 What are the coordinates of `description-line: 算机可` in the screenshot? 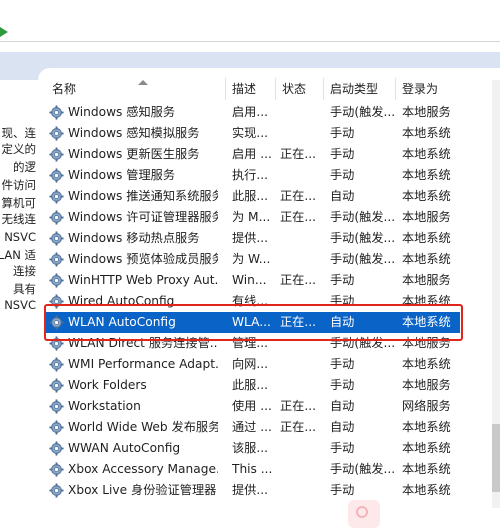 It's located at (19, 203).